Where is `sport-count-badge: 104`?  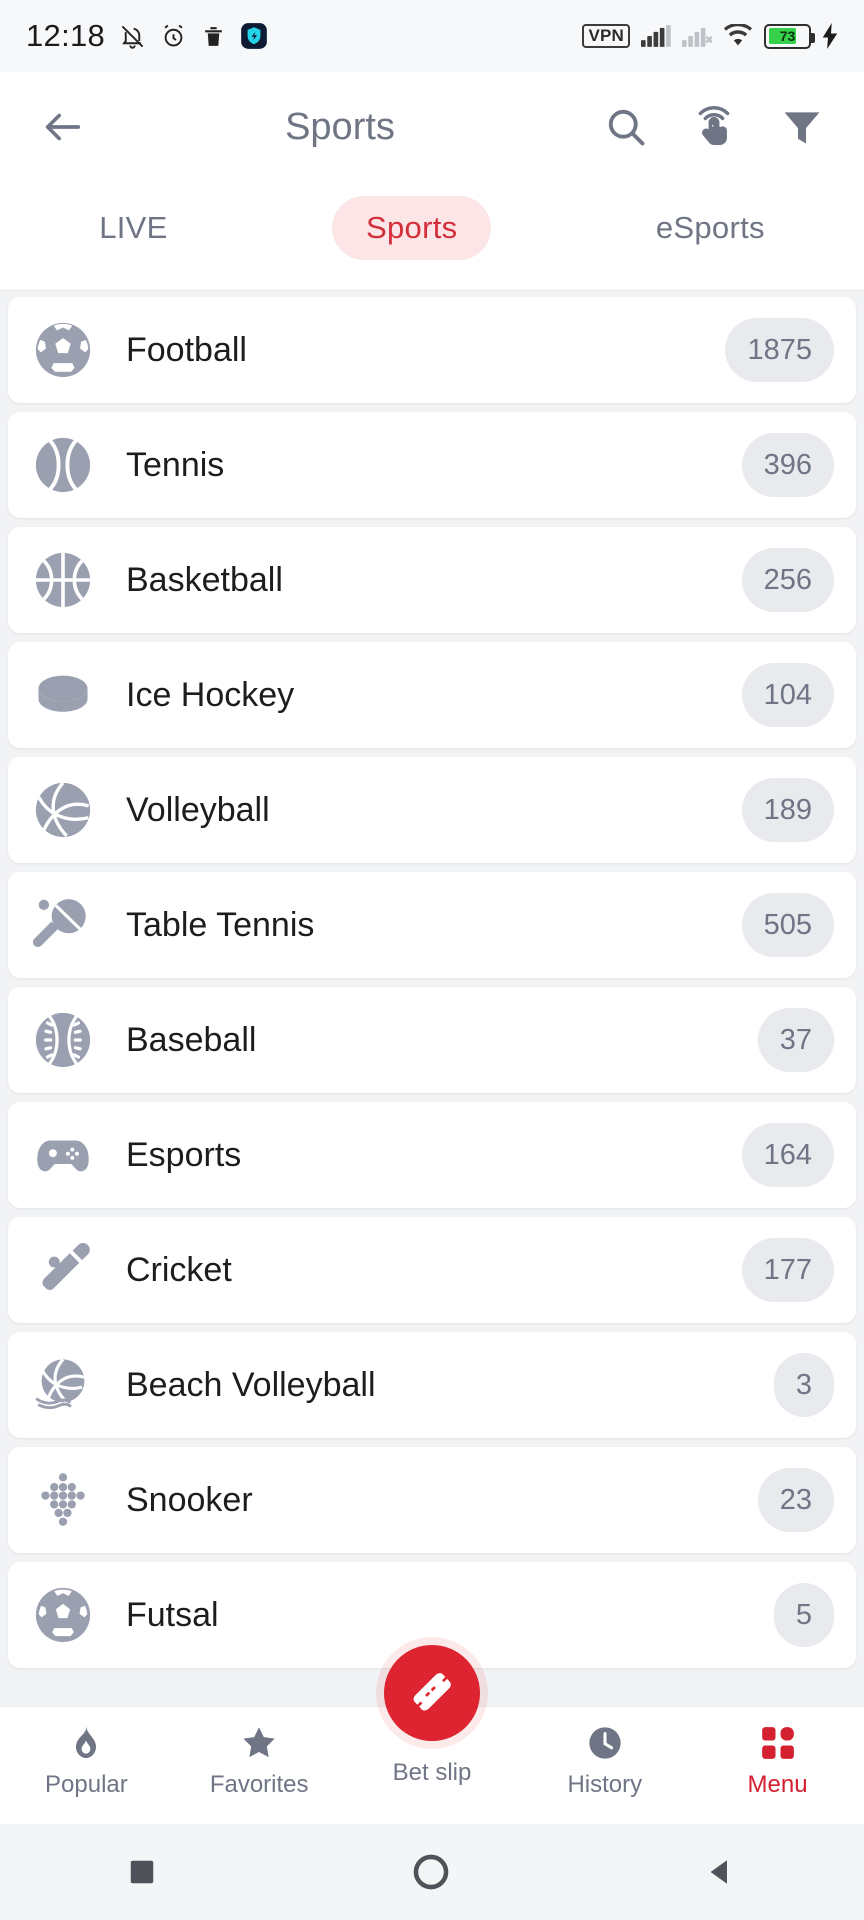 sport-count-badge: 104 is located at coordinates (787, 695).